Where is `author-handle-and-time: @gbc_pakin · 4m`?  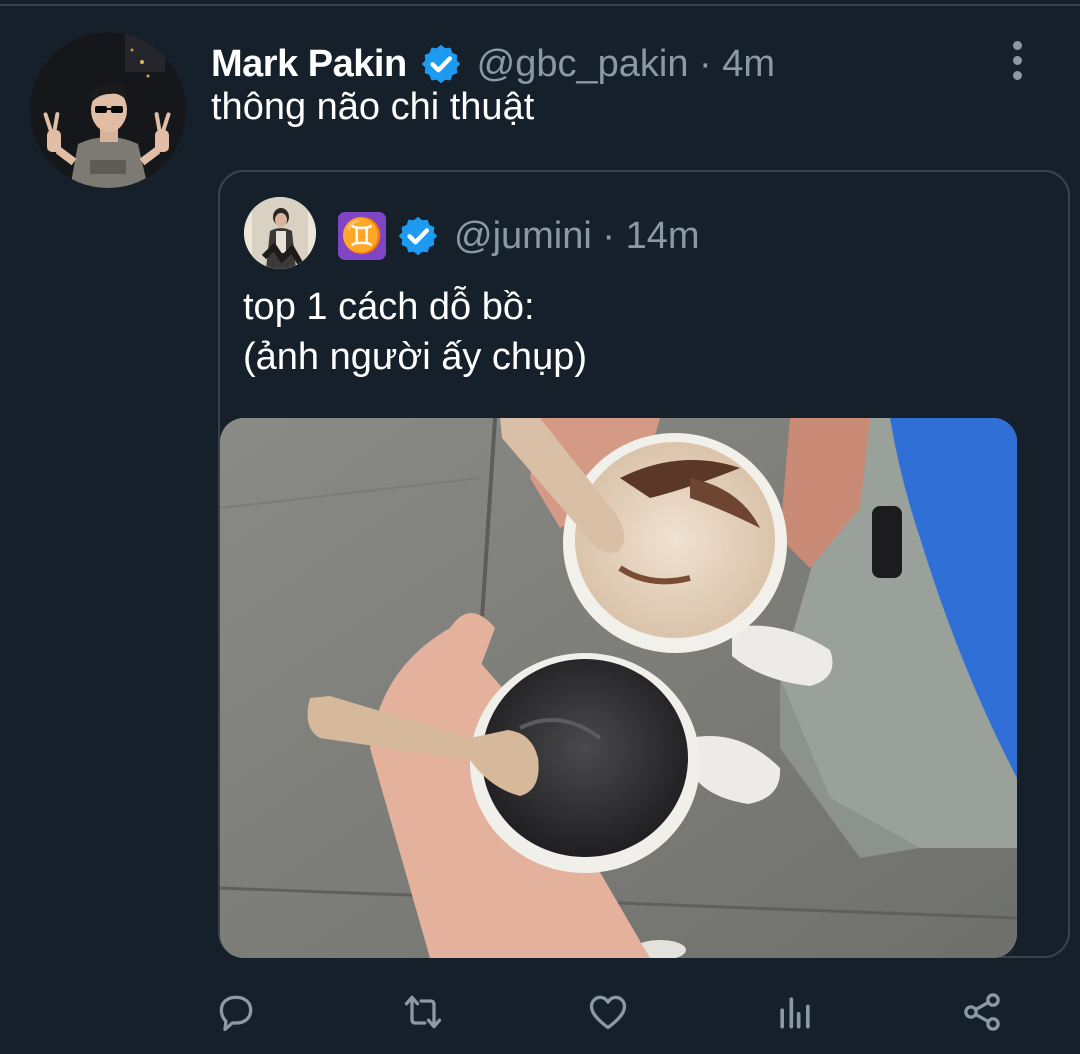 author-handle-and-time: @gbc_pakin · 4m is located at coordinates (626, 64).